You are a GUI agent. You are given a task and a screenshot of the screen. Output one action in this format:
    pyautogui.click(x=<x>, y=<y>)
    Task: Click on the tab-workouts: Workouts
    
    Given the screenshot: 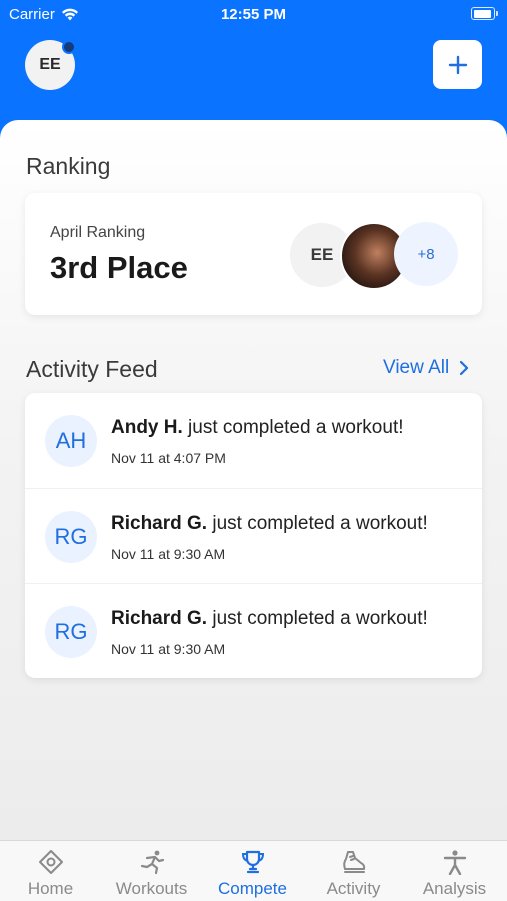 What is the action you would take?
    pyautogui.click(x=151, y=871)
    